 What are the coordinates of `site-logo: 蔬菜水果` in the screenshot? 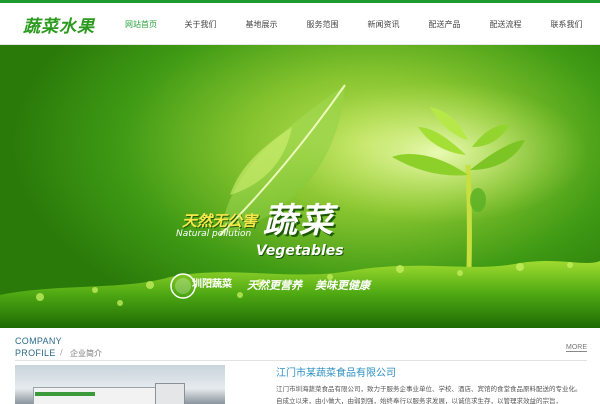 It's located at (59, 24).